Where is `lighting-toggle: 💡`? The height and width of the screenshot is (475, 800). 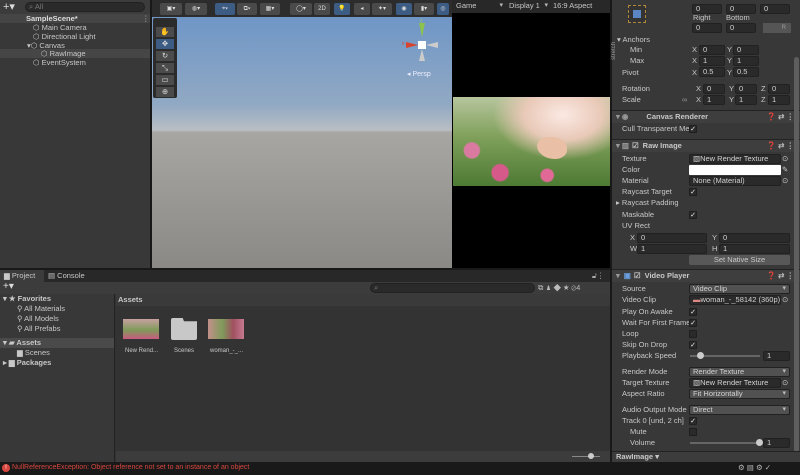 lighting-toggle: 💡 is located at coordinates (342, 9).